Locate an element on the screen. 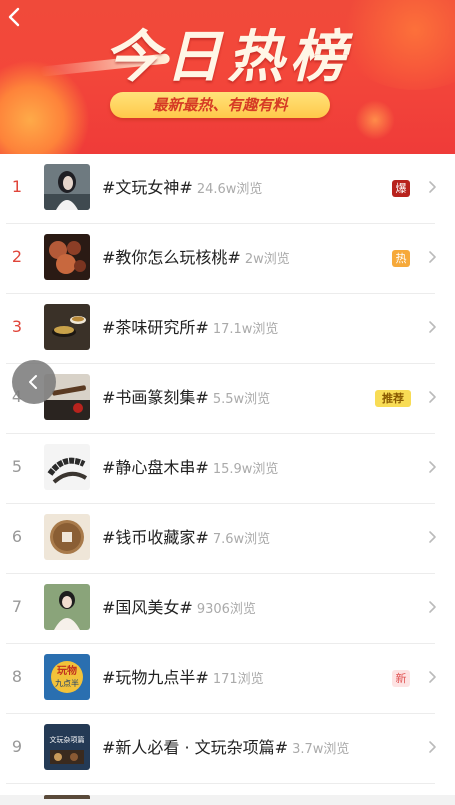  chevron-left-icon is located at coordinates (33, 382).